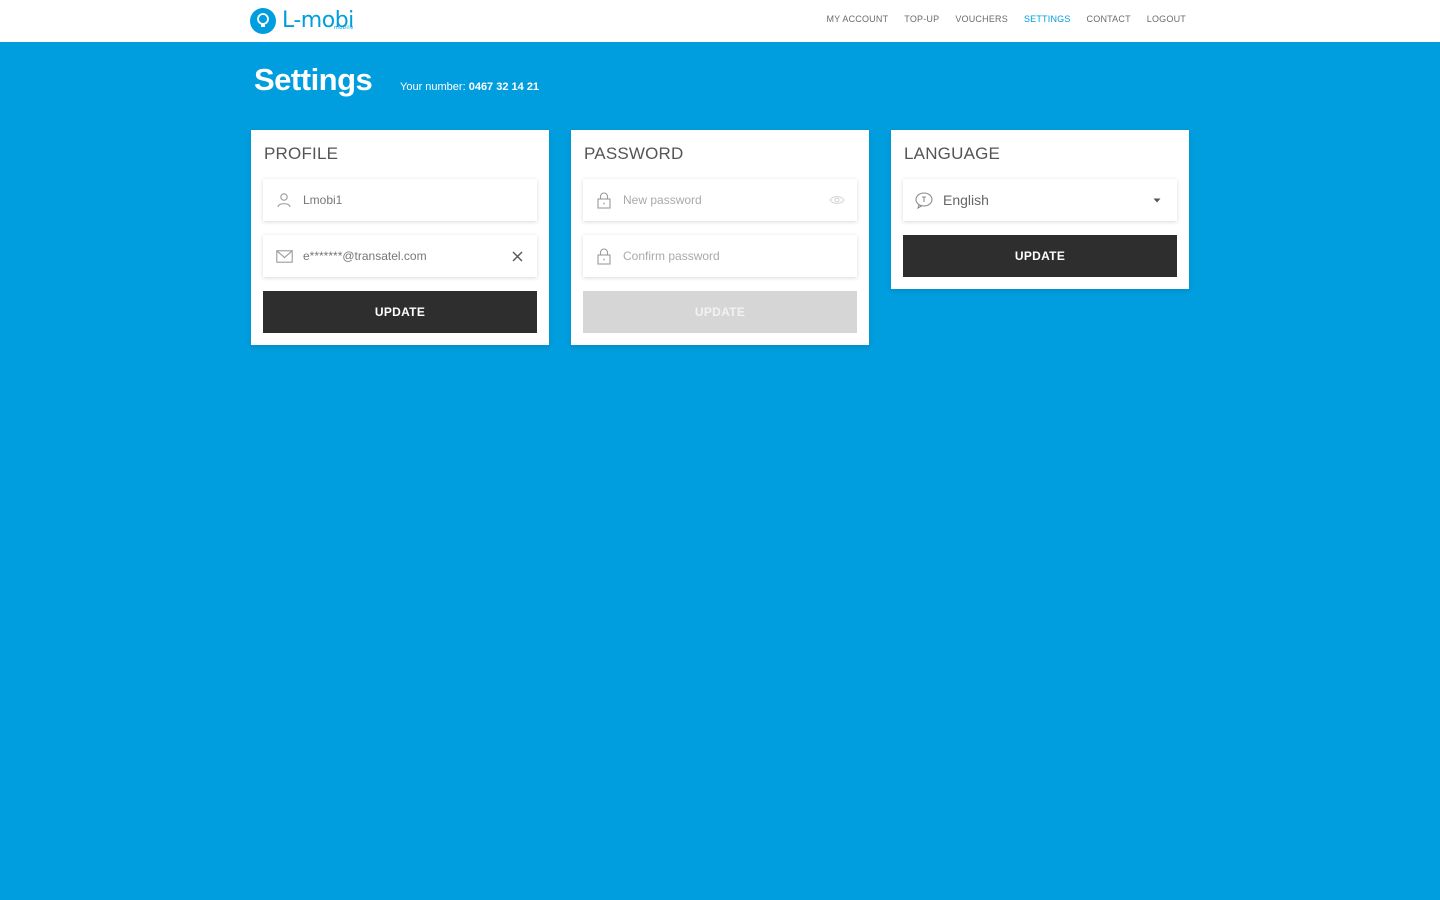  Describe the element at coordinates (318, 21) in the screenshot. I see `logo-text: L-mobi mobile` at that location.